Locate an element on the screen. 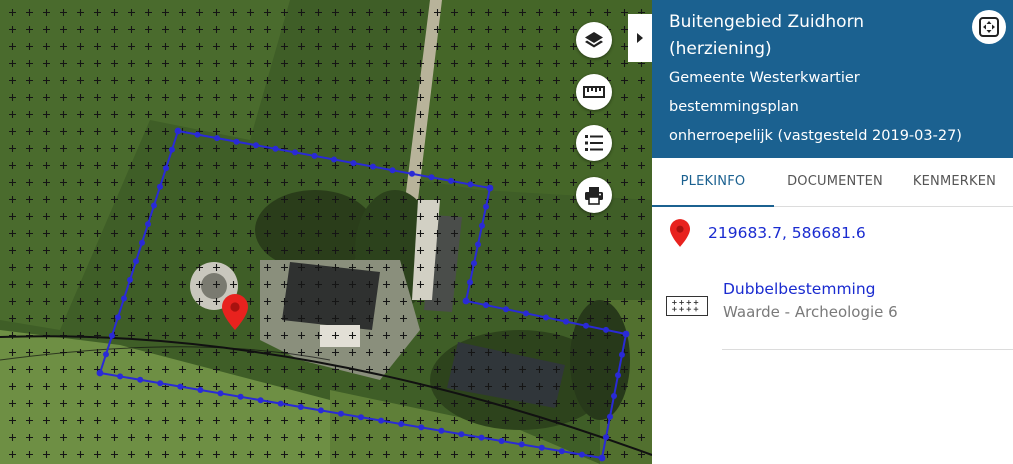 The height and width of the screenshot is (464, 1013). divider is located at coordinates (867, 349).